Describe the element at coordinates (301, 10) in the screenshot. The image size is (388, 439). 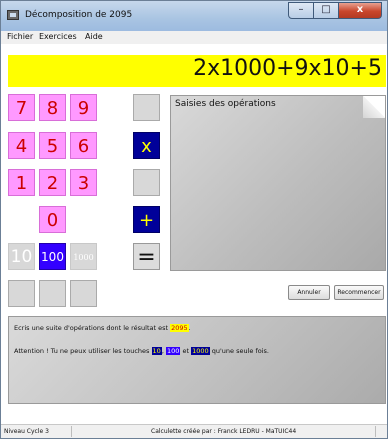
I see `minimize-button: –` at that location.